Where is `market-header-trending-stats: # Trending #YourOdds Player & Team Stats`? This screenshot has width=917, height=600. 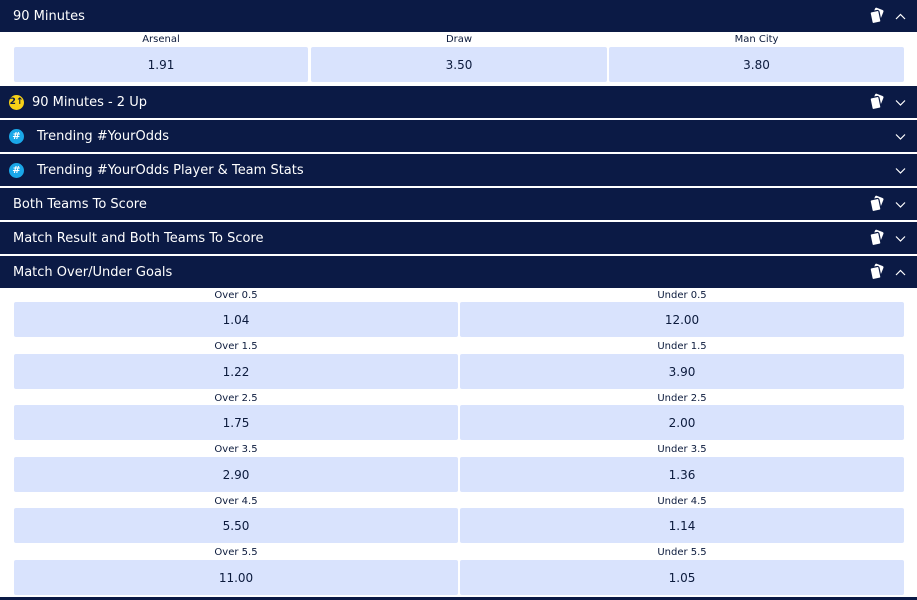 market-header-trending-stats: # Trending #YourOdds Player & Team Stats is located at coordinates (458, 170).